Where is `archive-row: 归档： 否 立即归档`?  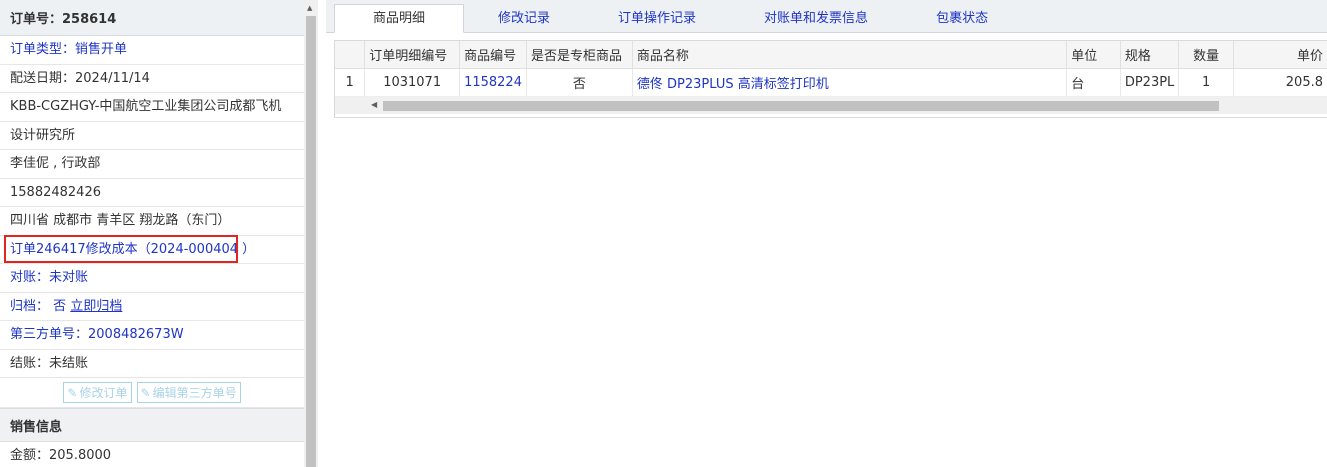 archive-row: 归档： 否 立即归档 is located at coordinates (152, 307).